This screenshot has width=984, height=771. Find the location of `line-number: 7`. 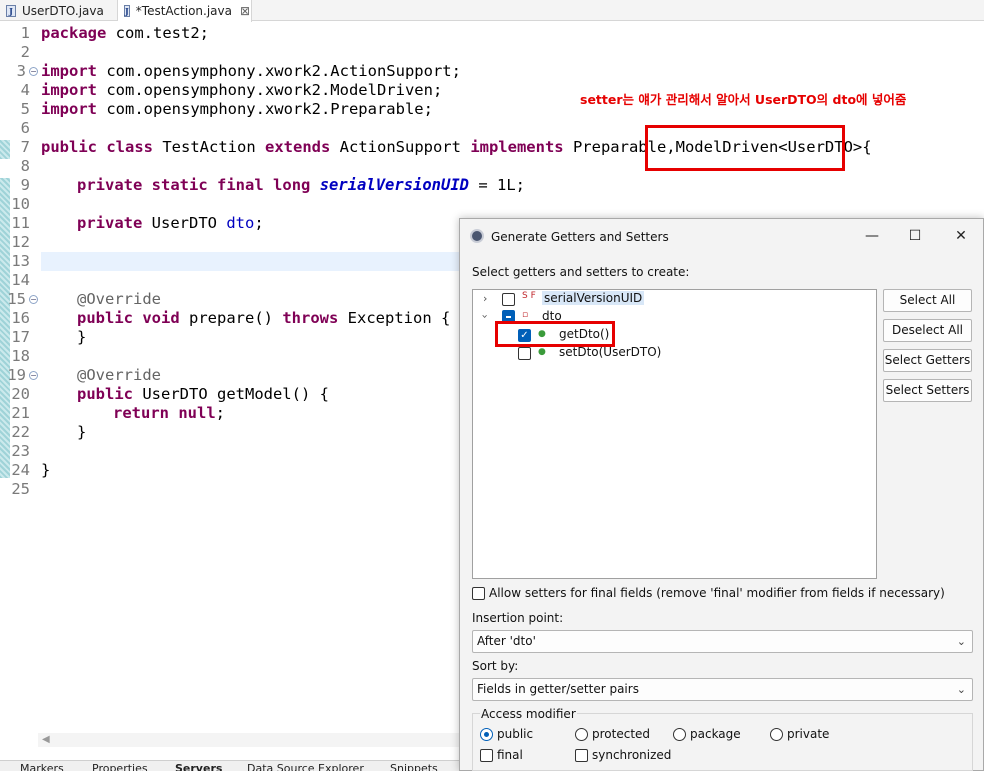

line-number: 7 is located at coordinates (25, 147).